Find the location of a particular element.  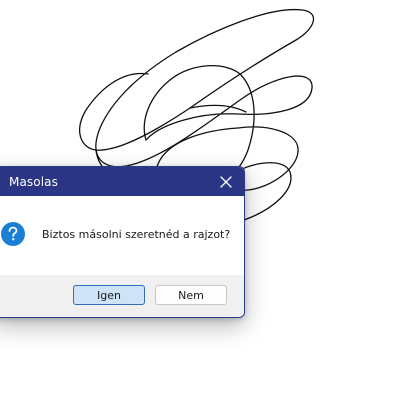

dialog-content: Biztos másolni szeretnéd a rajzot? is located at coordinates (122, 235).